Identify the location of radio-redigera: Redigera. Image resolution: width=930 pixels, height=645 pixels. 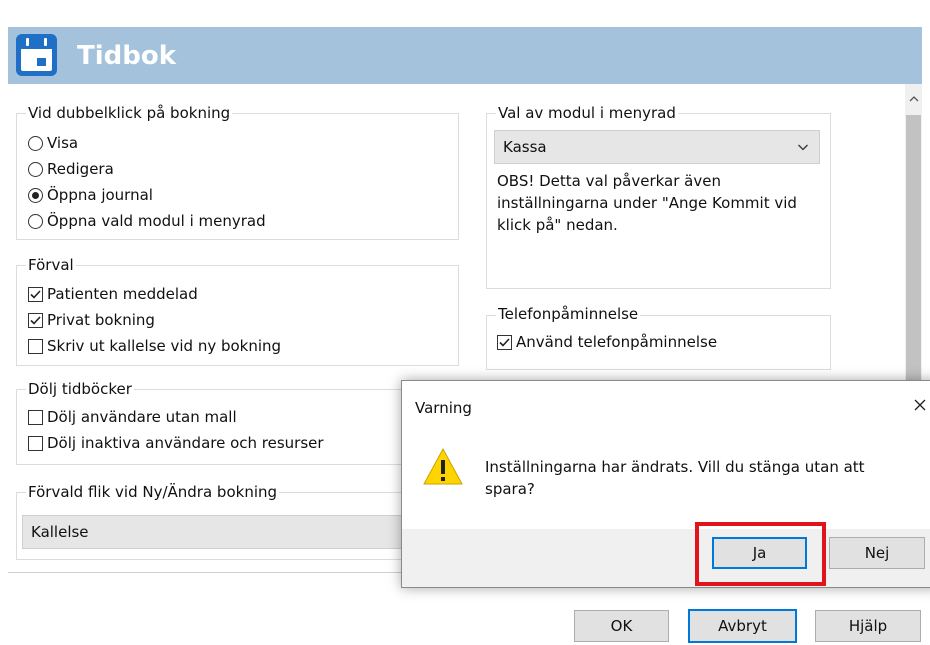
(71, 169).